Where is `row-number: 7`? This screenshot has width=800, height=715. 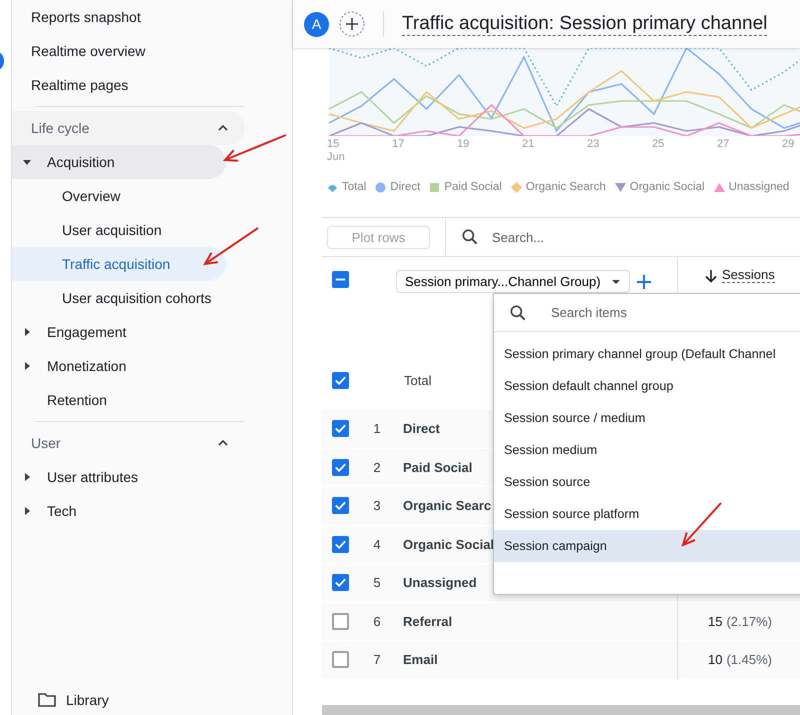 row-number: 7 is located at coordinates (377, 660).